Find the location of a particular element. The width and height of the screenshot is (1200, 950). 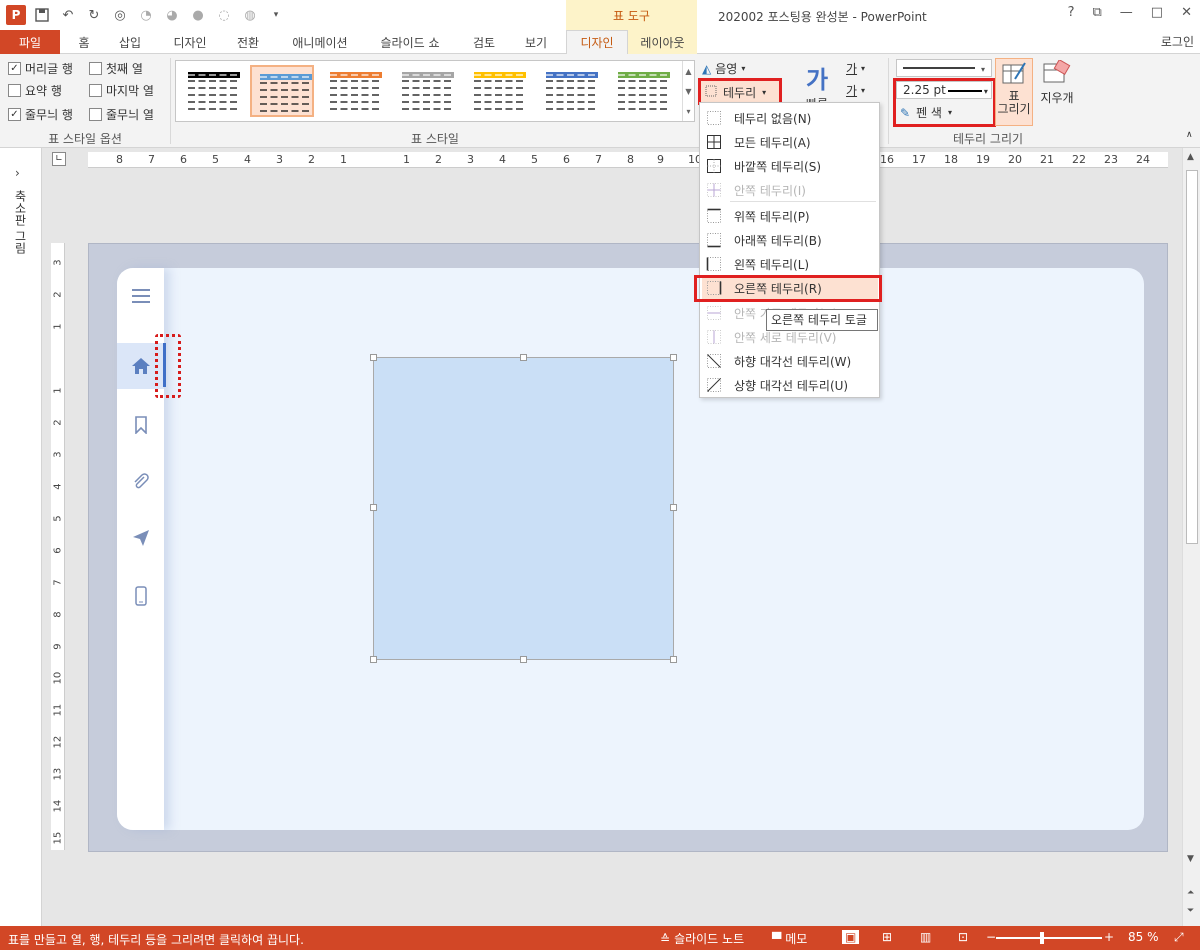

tab-insert: 삽입 is located at coordinates (130, 42).